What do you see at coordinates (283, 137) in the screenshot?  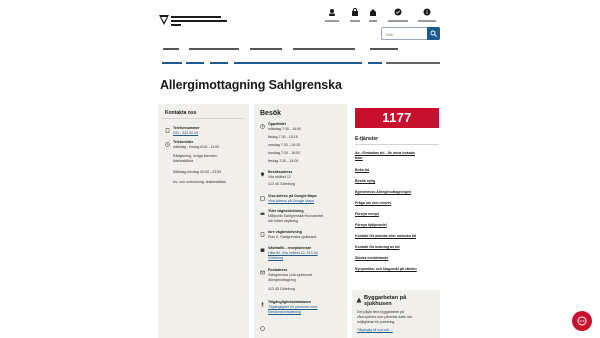 I see `hours-tuesday: tisdag 7:30 - 16:15` at bounding box center [283, 137].